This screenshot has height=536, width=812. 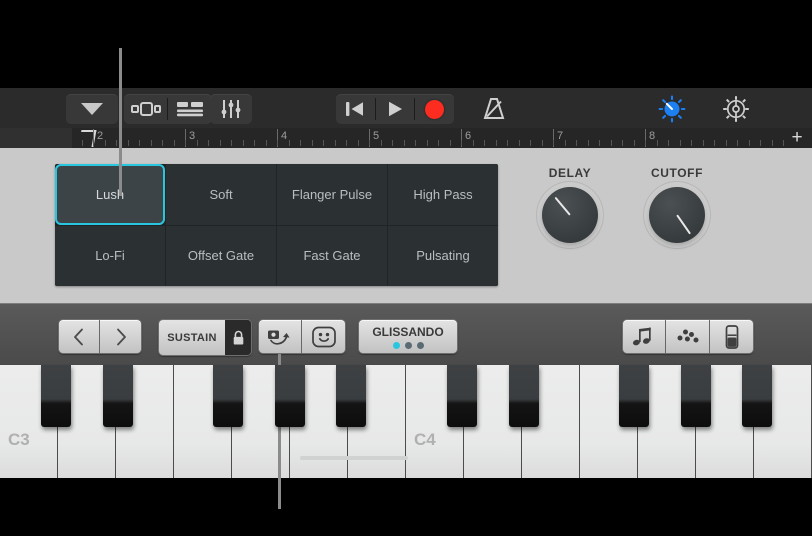 What do you see at coordinates (192, 136) in the screenshot?
I see `bar-number: 3` at bounding box center [192, 136].